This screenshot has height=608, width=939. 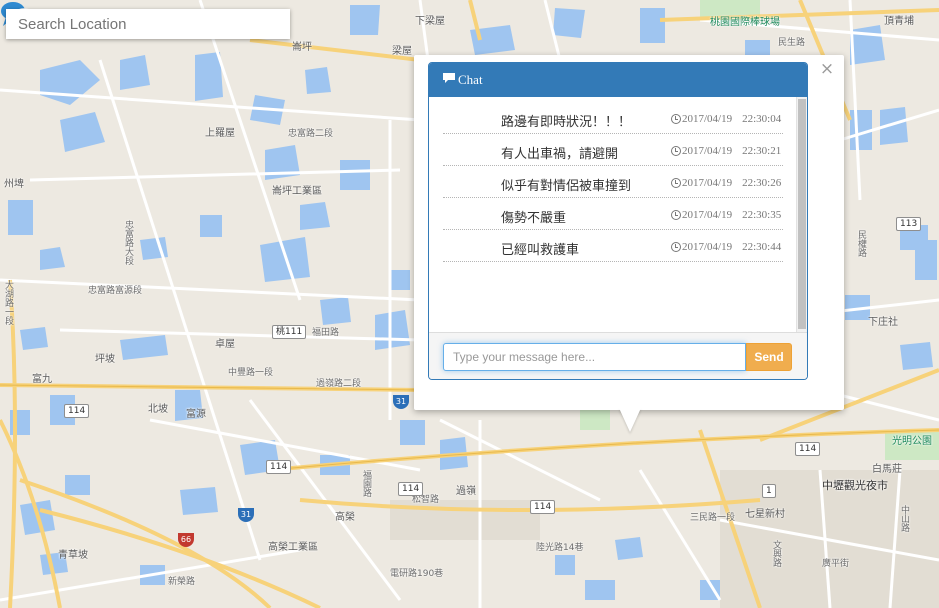 I want to click on map-label: 中壢觀光夜市, so click(x=855, y=485).